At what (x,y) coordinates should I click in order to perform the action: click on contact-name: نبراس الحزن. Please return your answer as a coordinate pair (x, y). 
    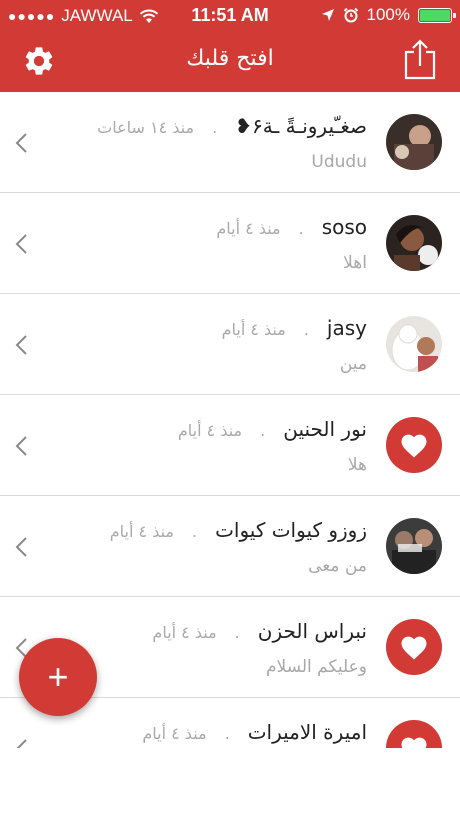
    Looking at the image, I should click on (312, 631).